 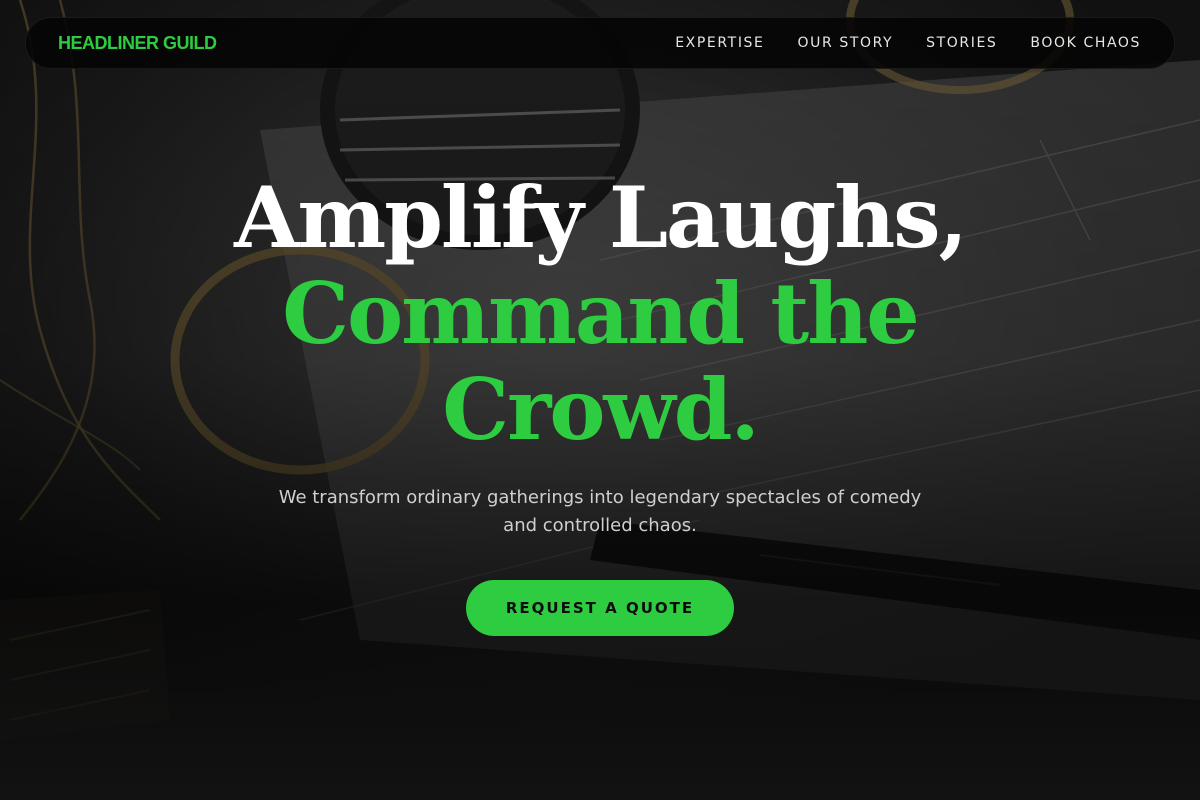 I want to click on headline-line-1: Amplify Laughs,, so click(x=601, y=217).